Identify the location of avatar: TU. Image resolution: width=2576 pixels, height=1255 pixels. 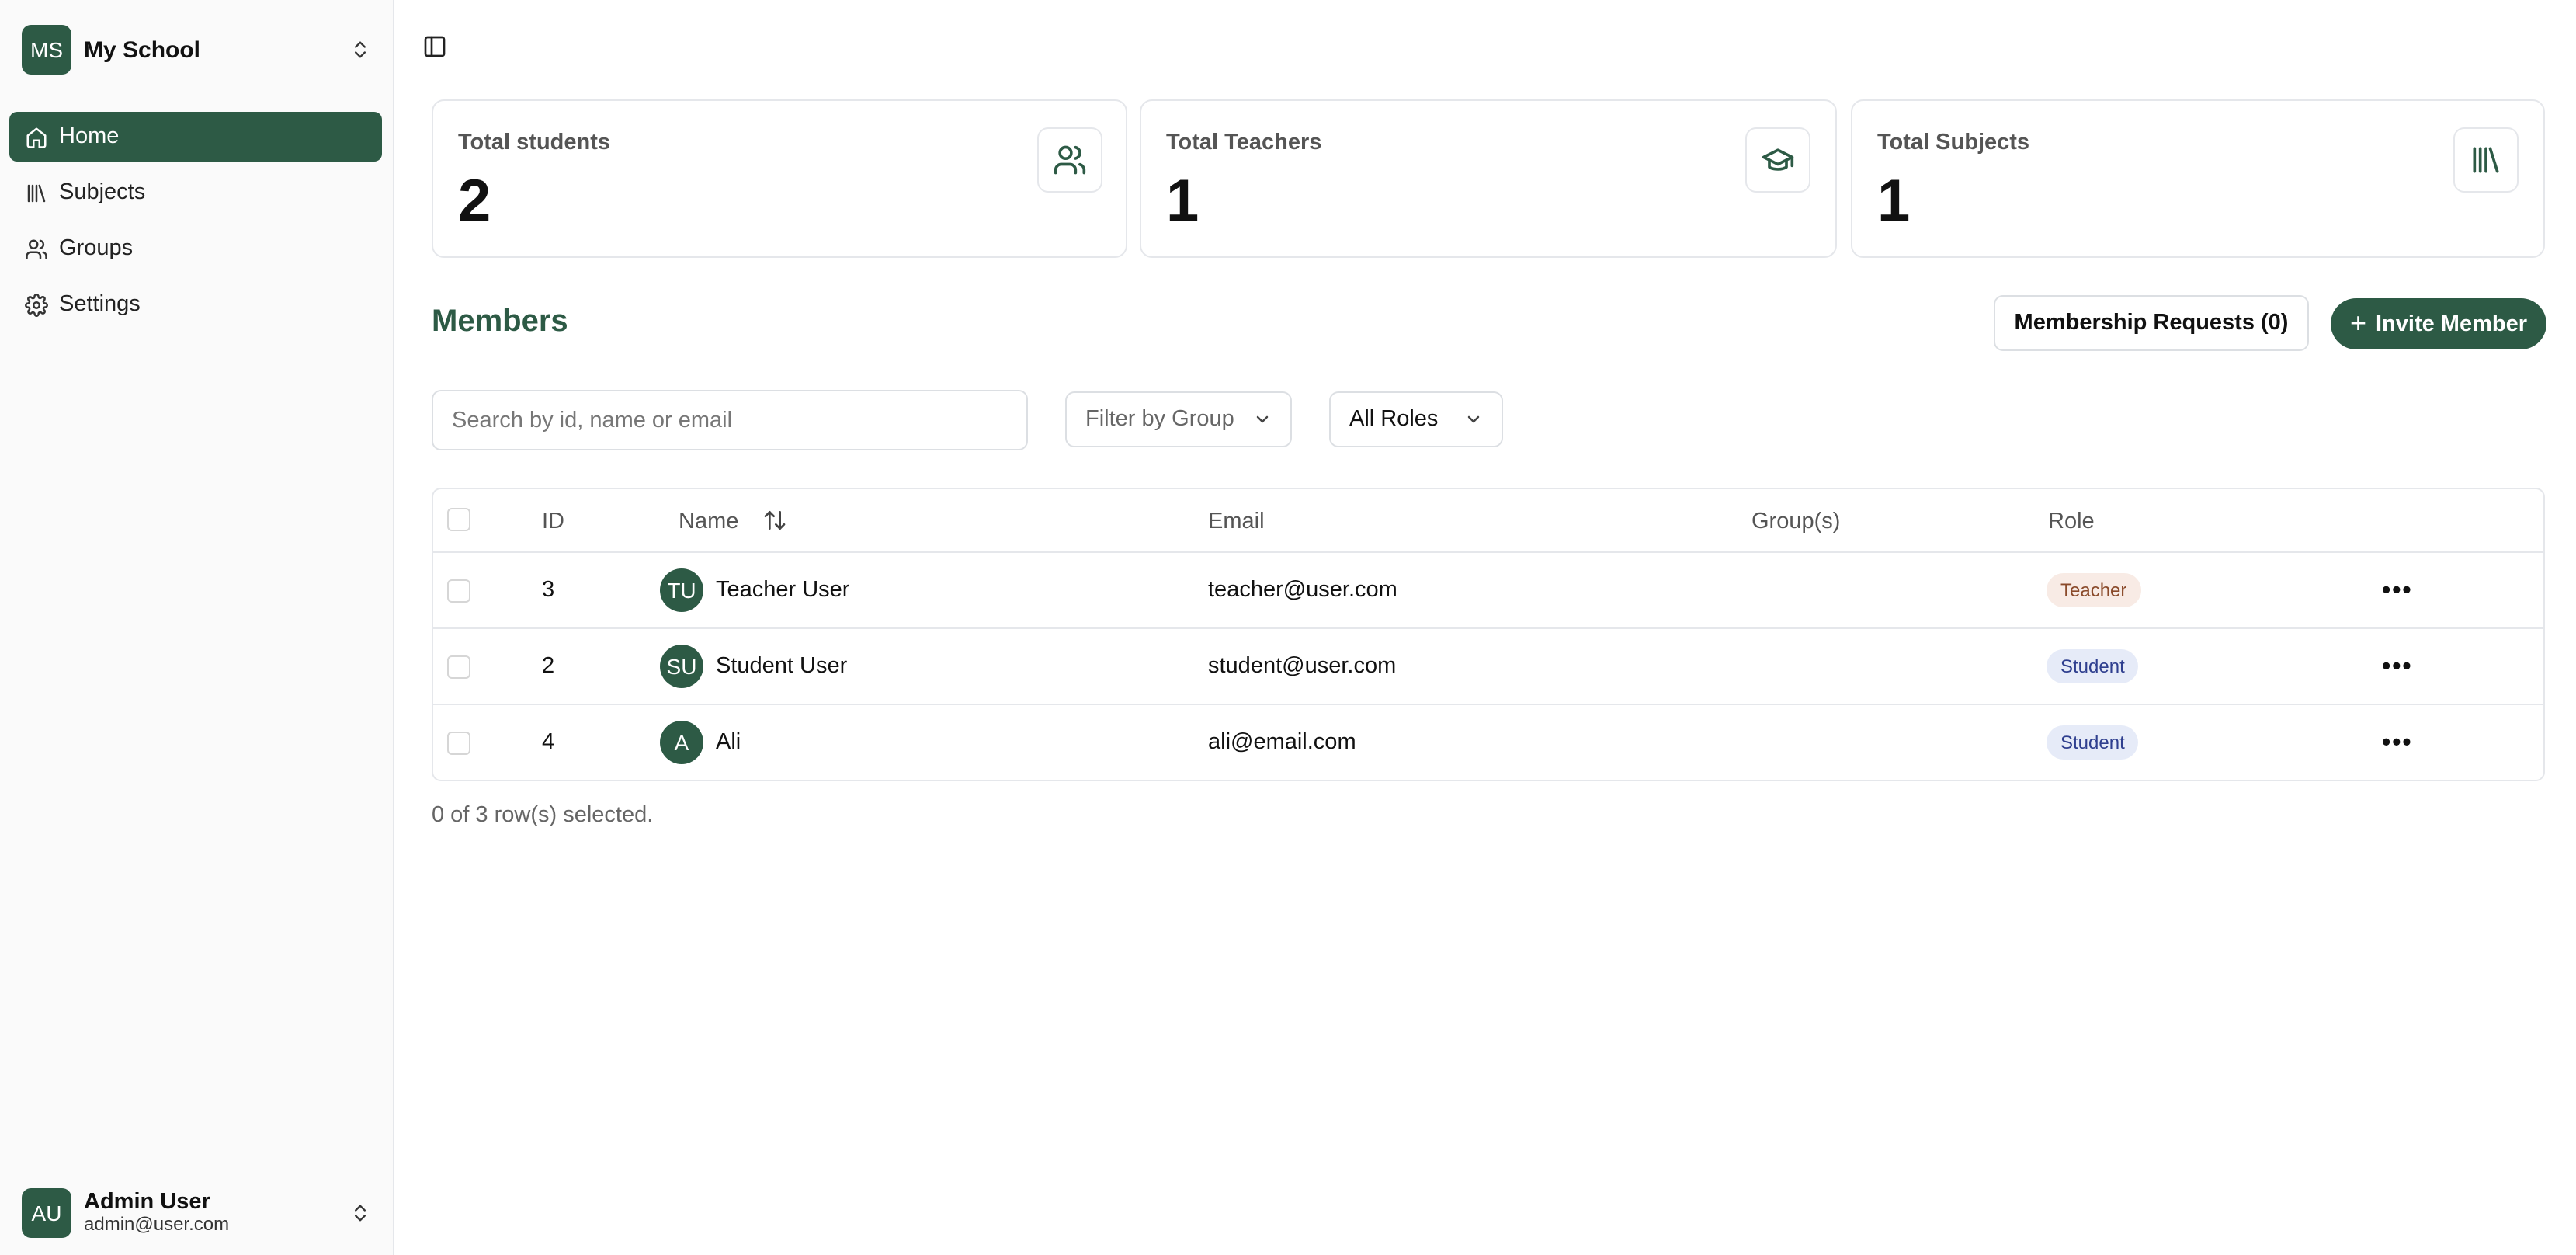
(681, 590).